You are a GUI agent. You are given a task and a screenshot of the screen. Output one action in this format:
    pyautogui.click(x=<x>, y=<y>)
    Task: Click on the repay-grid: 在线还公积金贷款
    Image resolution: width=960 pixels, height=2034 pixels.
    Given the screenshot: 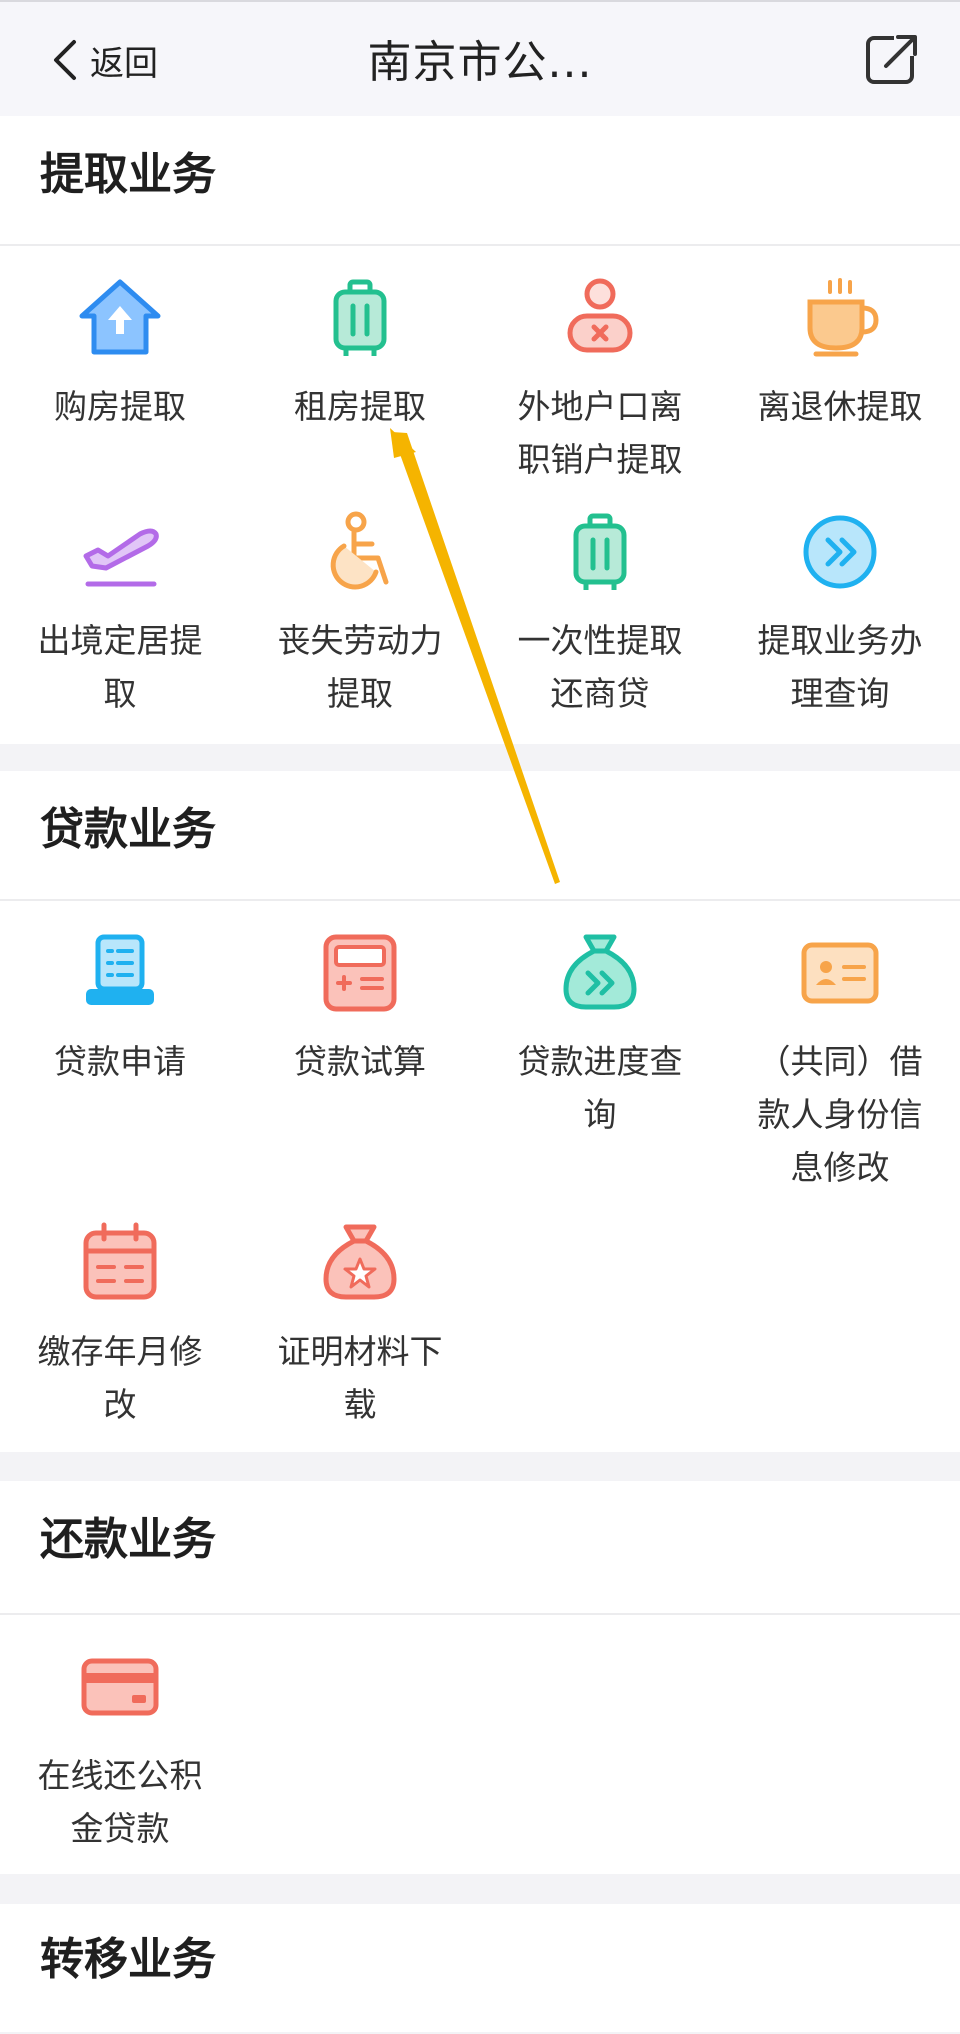 What is the action you would take?
    pyautogui.click(x=480, y=1745)
    